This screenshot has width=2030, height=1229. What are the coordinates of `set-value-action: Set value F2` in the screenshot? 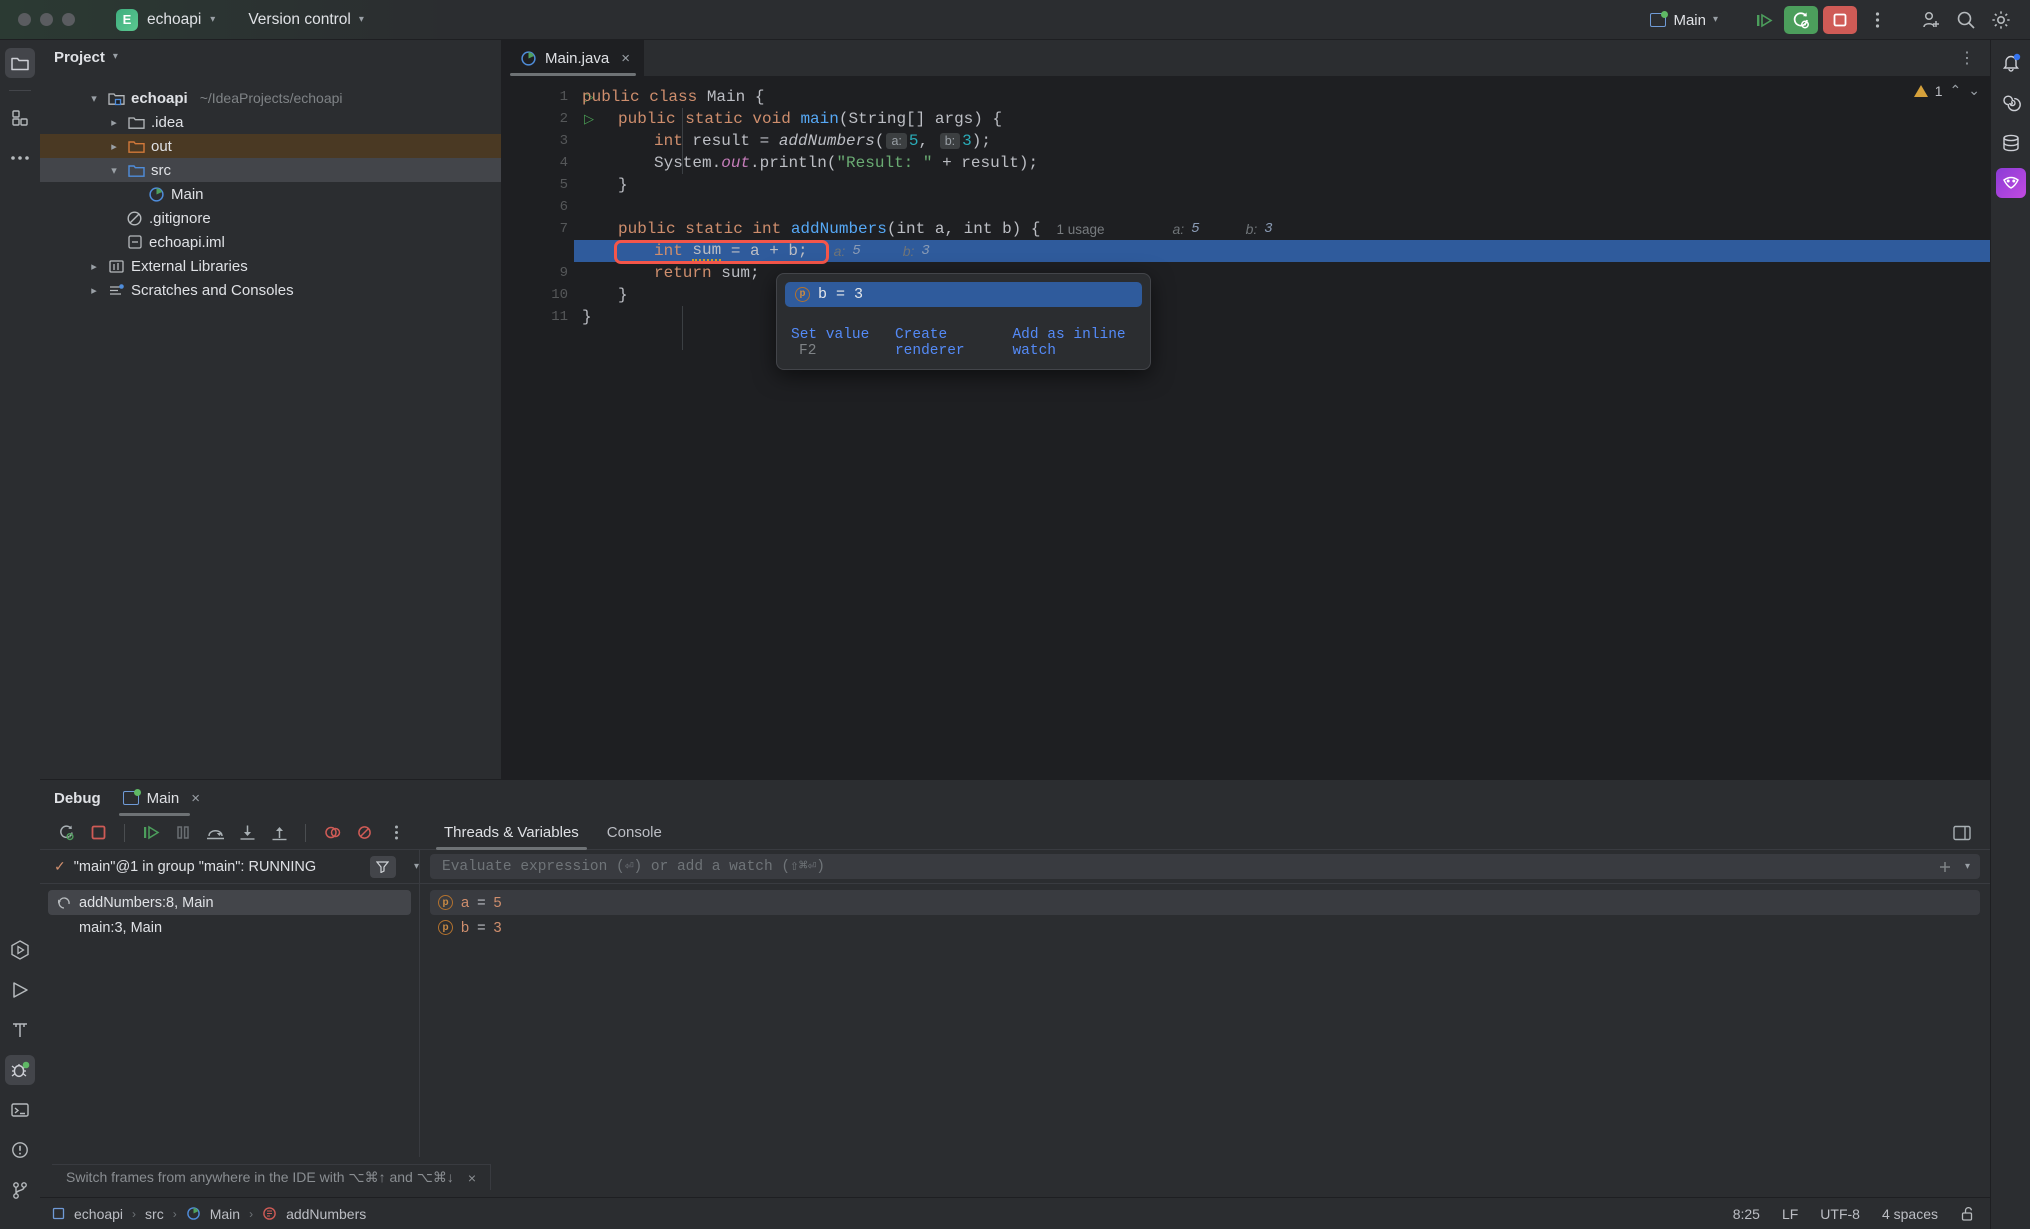 It's located at (833, 343).